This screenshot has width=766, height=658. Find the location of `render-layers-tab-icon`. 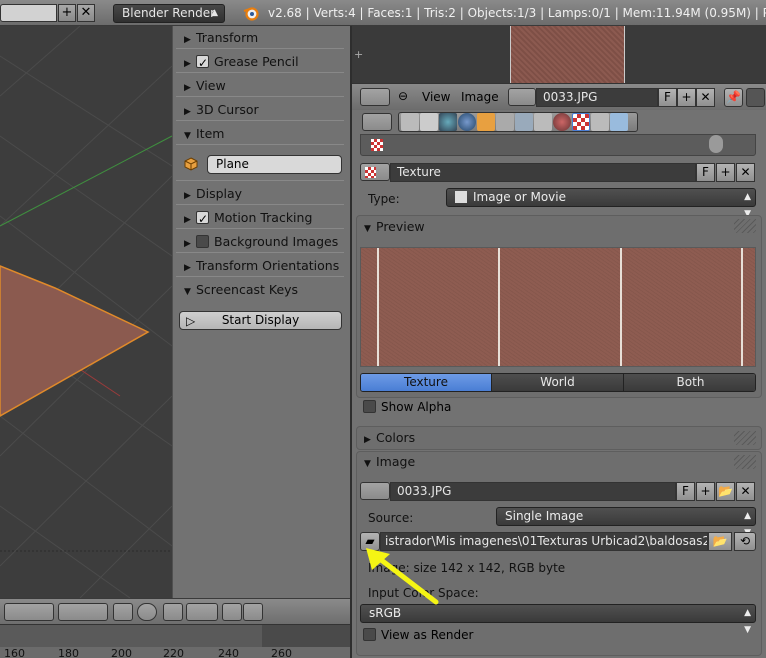

render-layers-tab-icon is located at coordinates (429, 122).